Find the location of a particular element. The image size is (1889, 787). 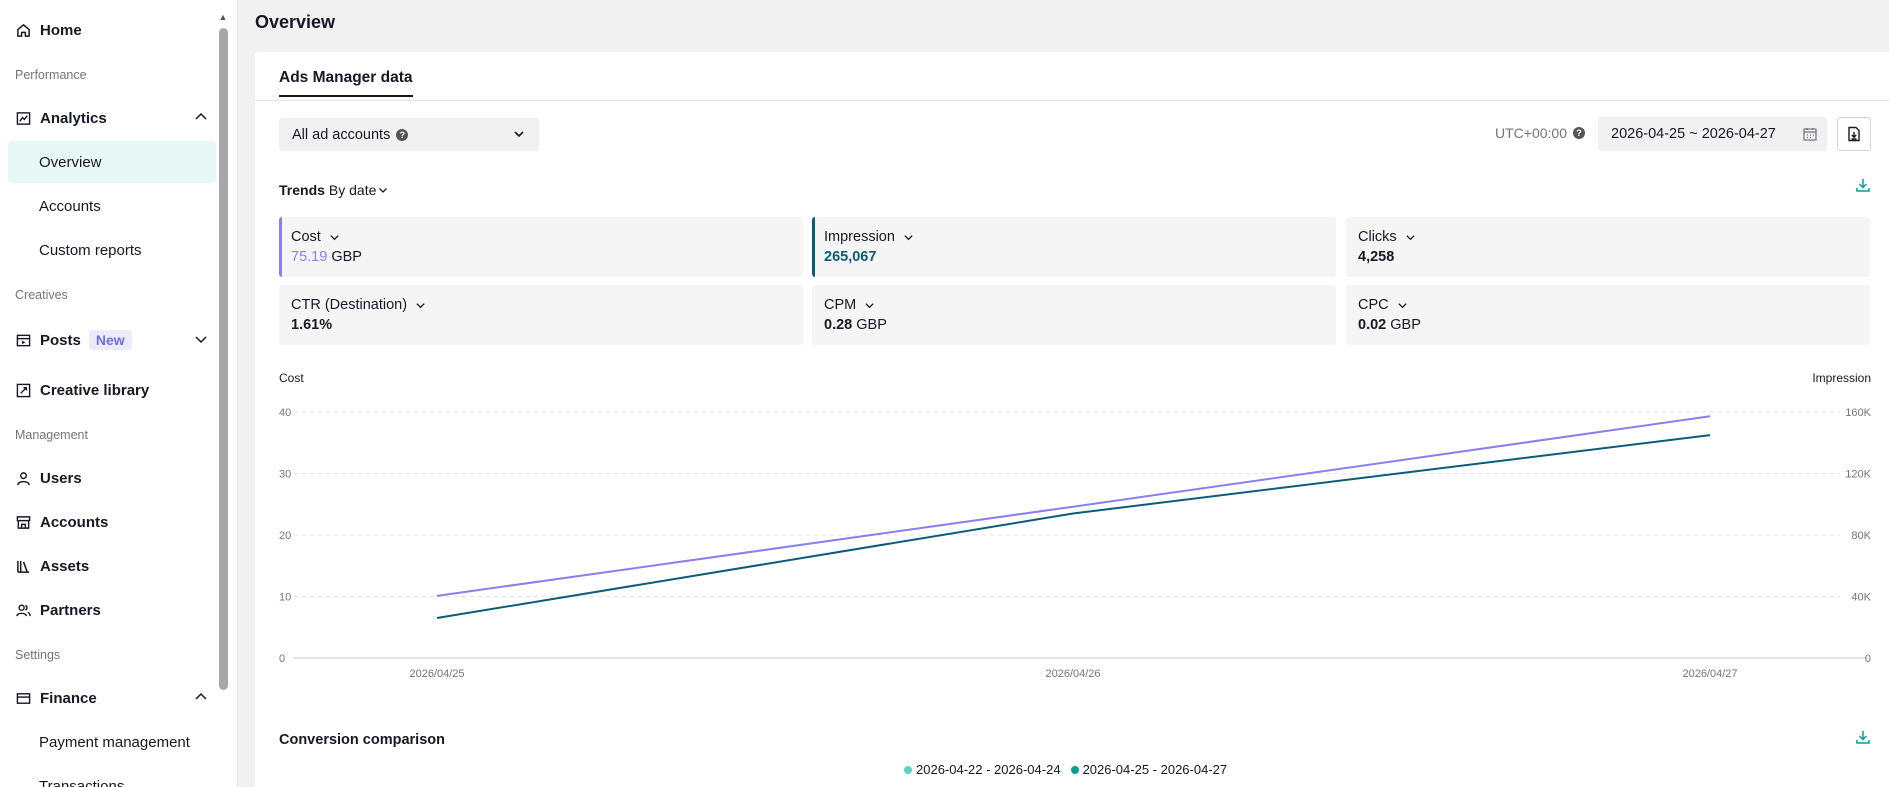

sidebar-item-label: Partners is located at coordinates (70, 610).